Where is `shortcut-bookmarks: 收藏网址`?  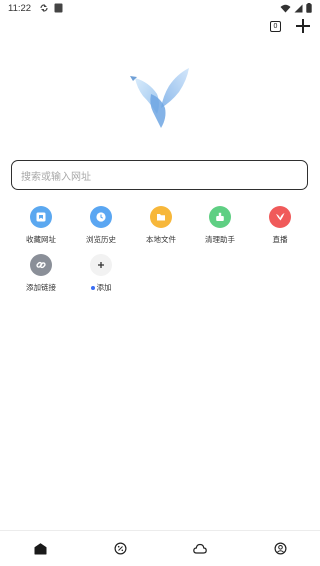 shortcut-bookmarks: 收藏网址 is located at coordinates (41, 225).